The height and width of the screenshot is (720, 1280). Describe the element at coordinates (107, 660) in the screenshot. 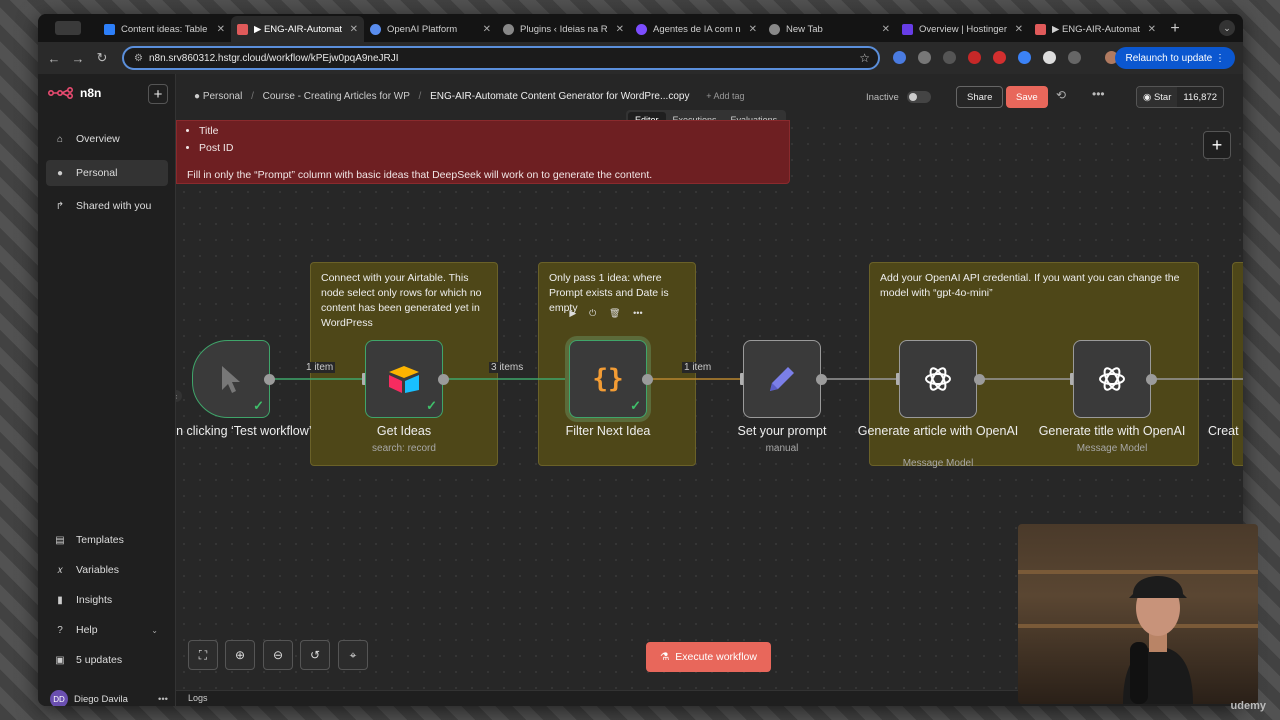

I see `sidebar-item-updates: ▣ 5 updates` at that location.